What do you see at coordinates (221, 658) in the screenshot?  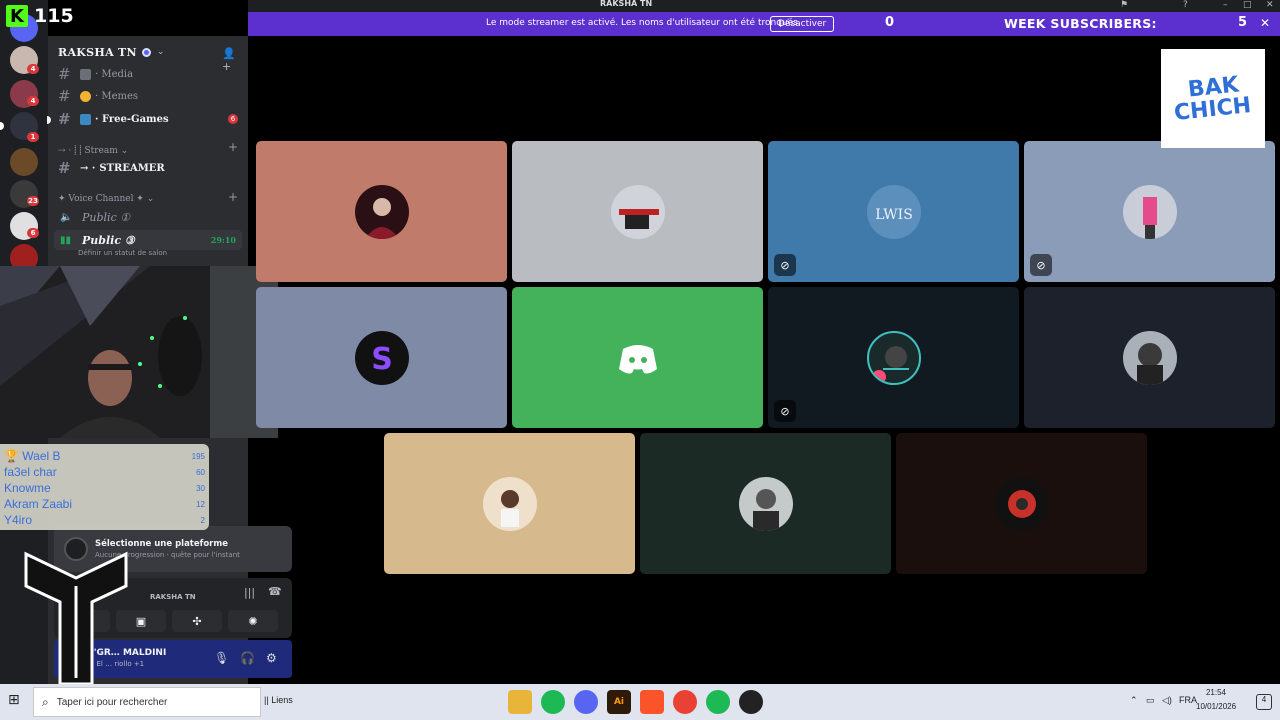 I see `microphone-icon: 🎙` at bounding box center [221, 658].